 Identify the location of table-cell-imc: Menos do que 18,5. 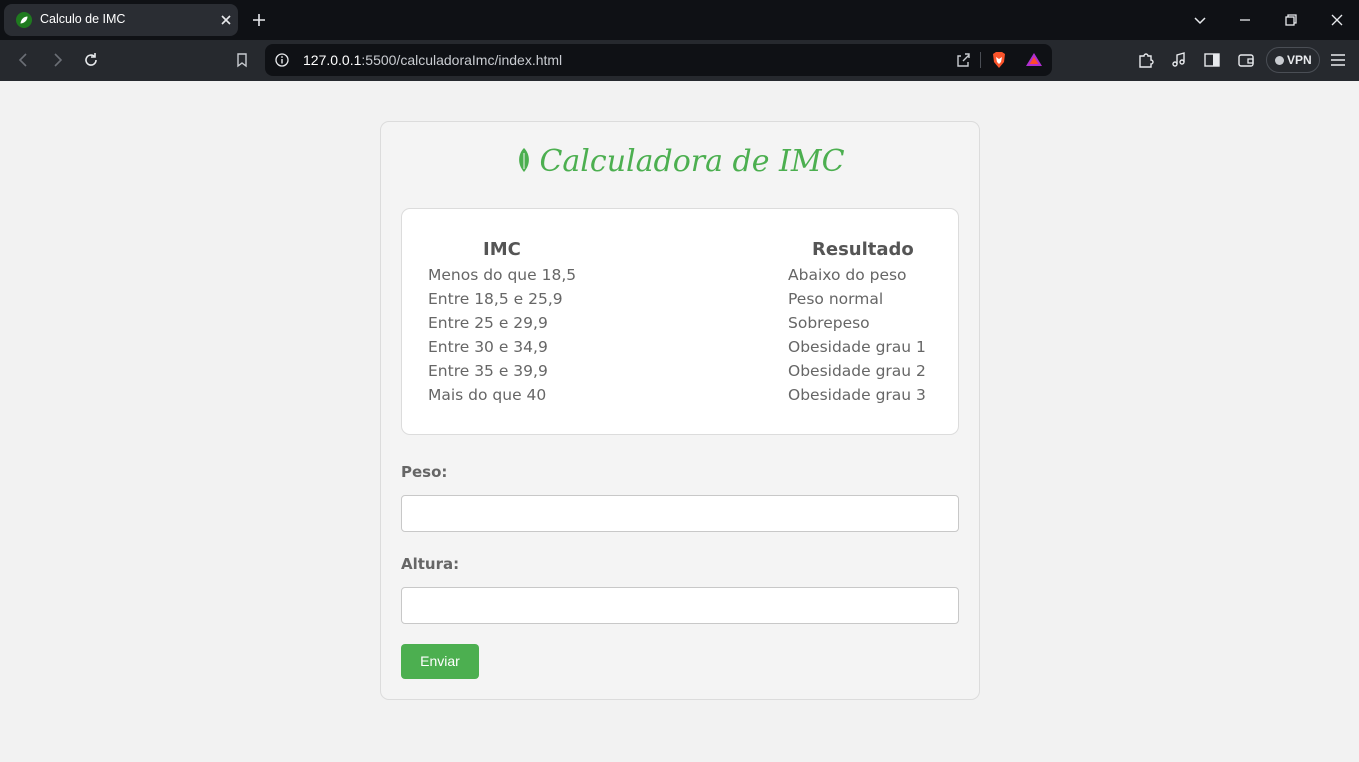
(502, 275).